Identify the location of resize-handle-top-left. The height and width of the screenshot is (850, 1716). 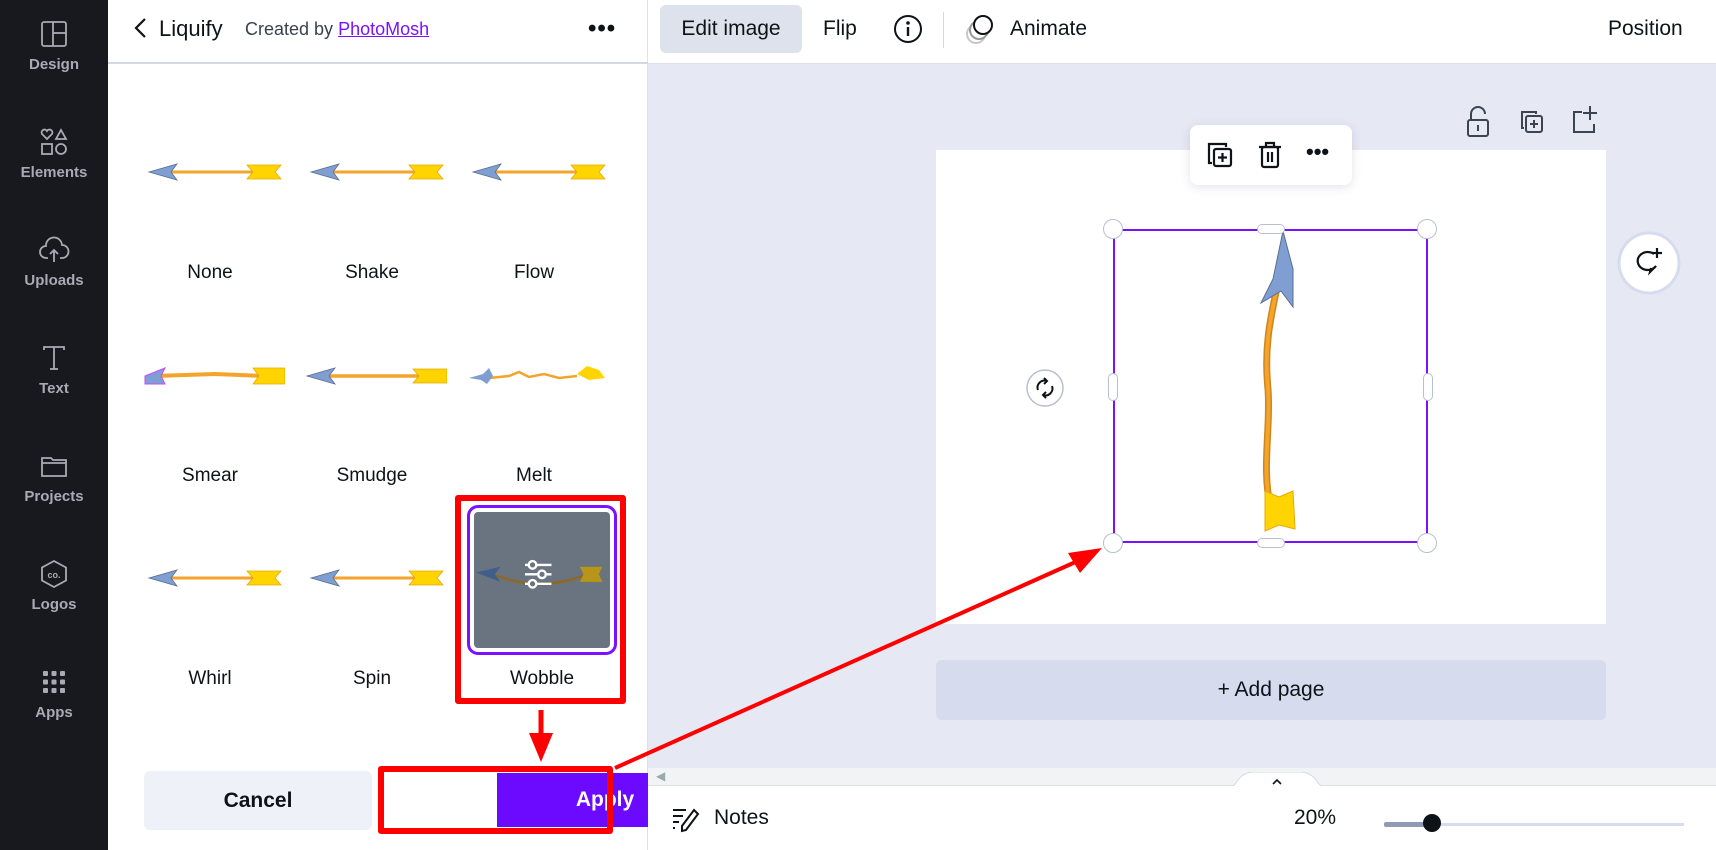
(1113, 229).